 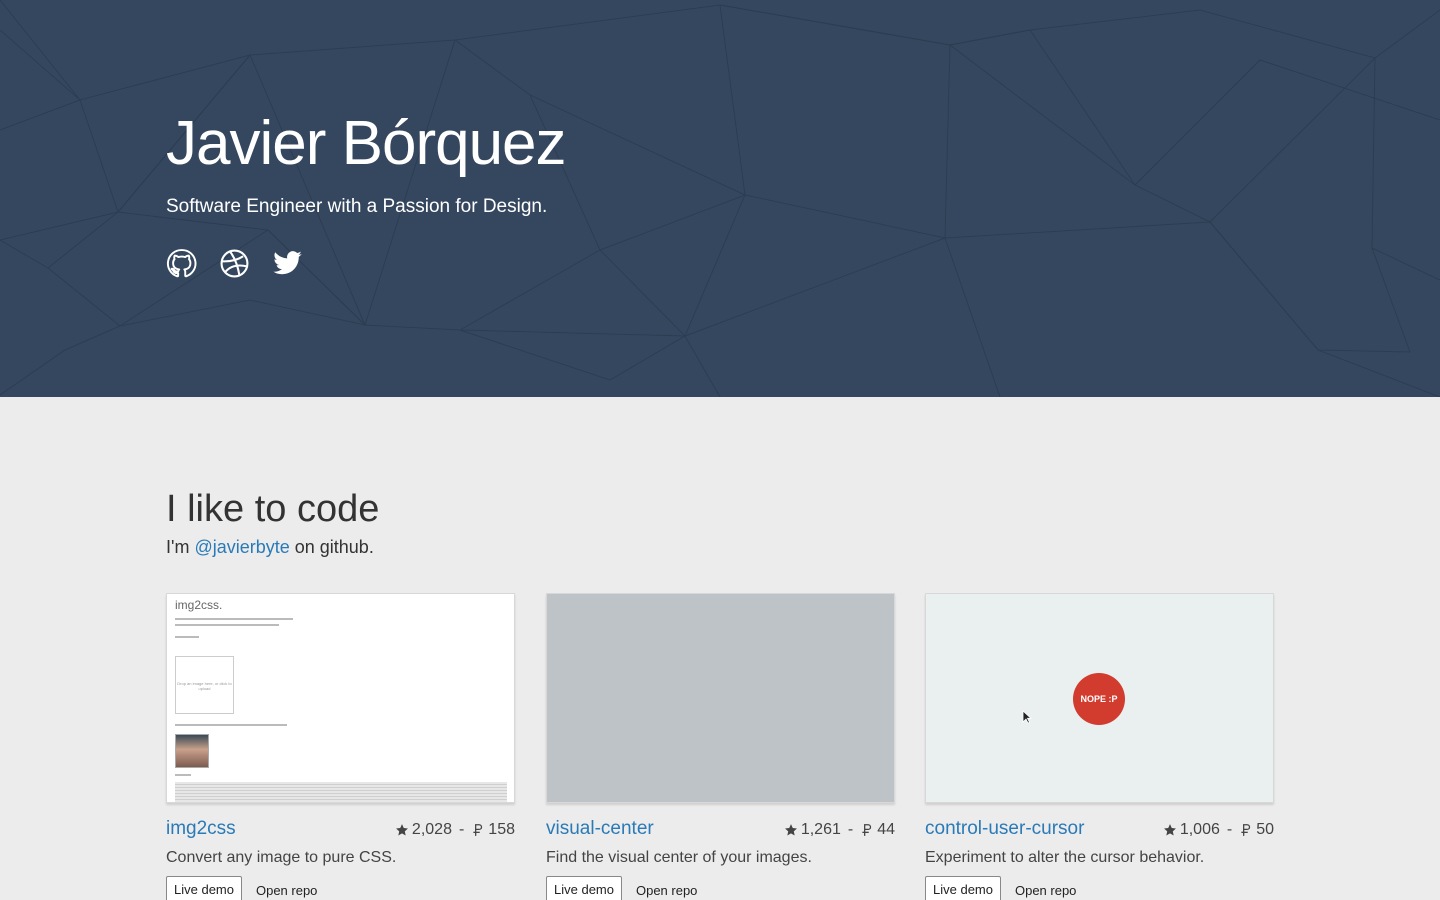 What do you see at coordinates (1265, 829) in the screenshot?
I see `fork-count: 50` at bounding box center [1265, 829].